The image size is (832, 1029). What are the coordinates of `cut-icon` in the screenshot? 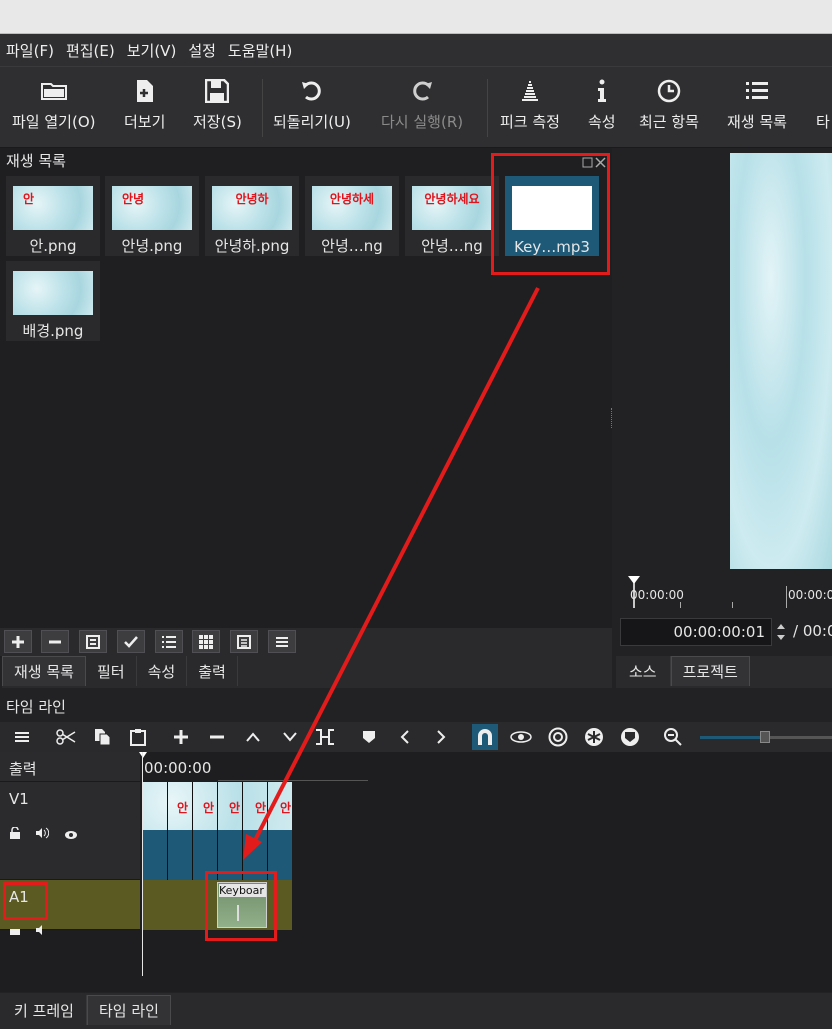 It's located at (66, 737).